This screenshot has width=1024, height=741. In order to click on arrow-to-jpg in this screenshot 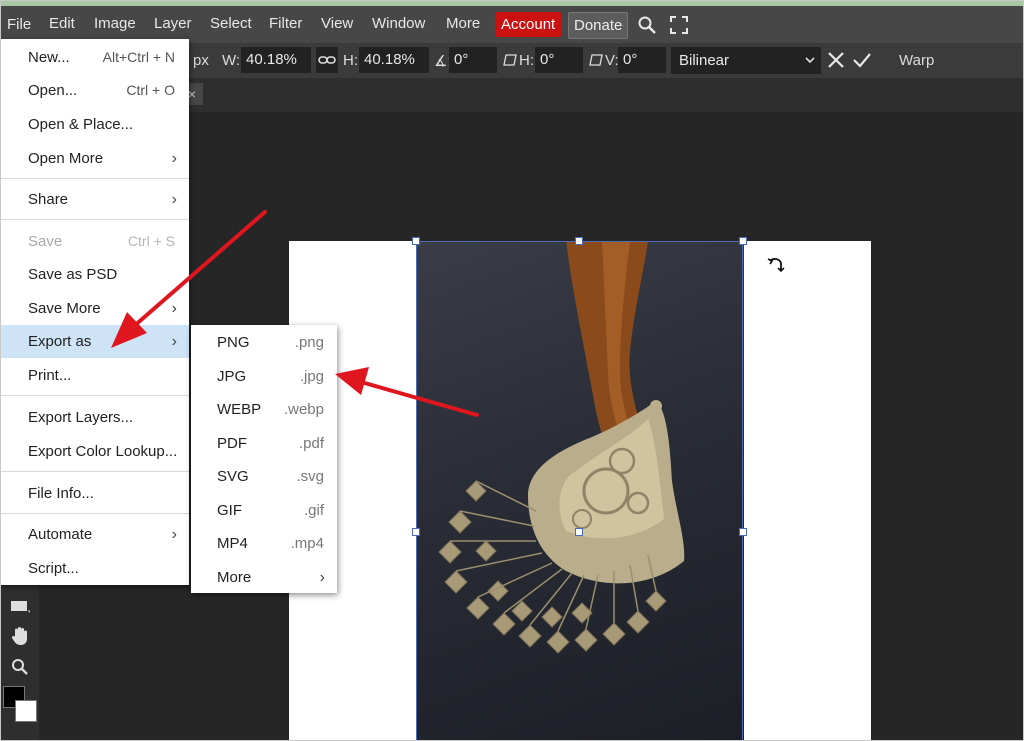, I will do `click(407, 392)`.